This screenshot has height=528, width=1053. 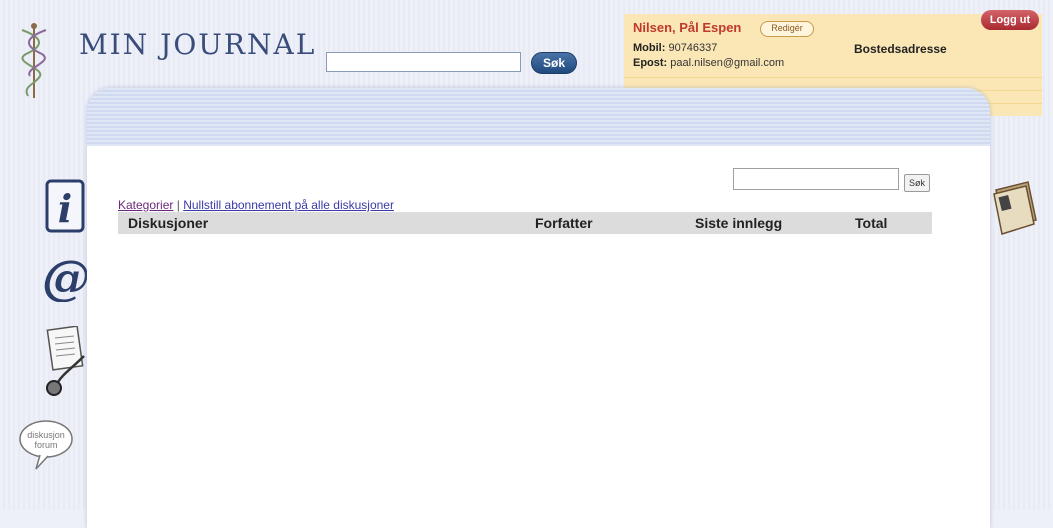 I want to click on column-header-discussions: Diskusjoner, so click(x=168, y=223).